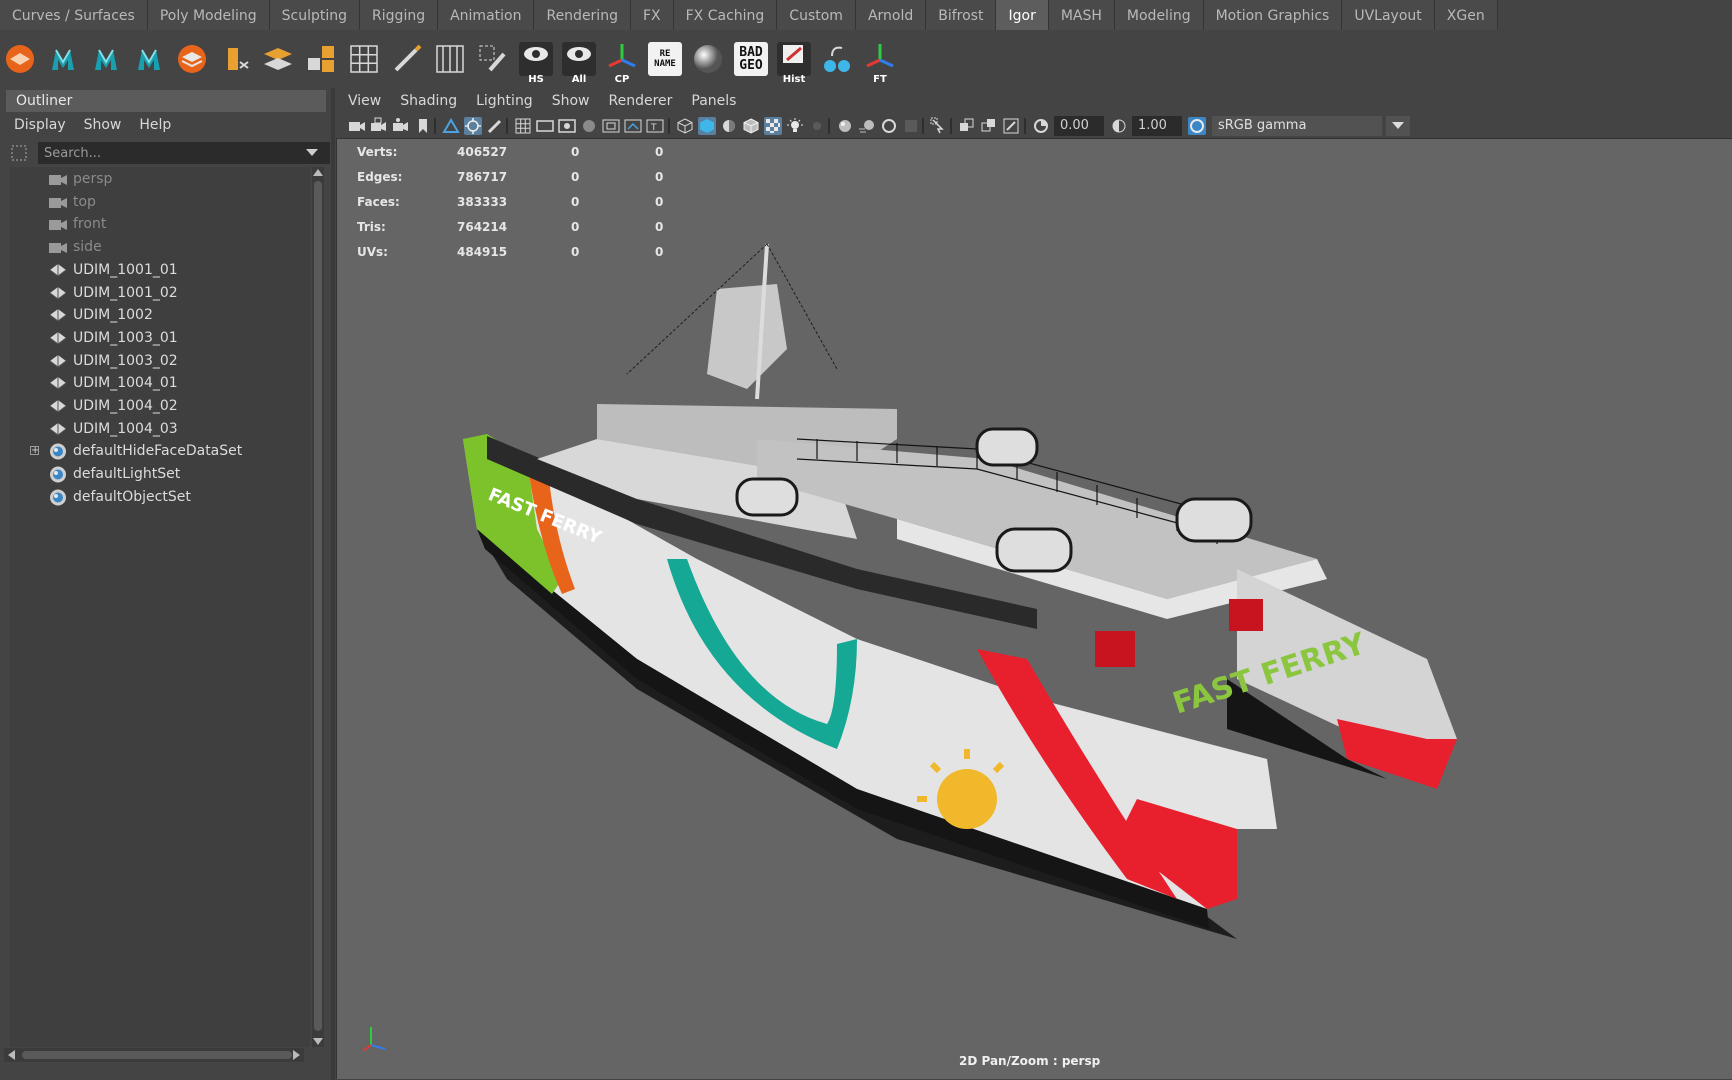 The image size is (1732, 1080). Describe the element at coordinates (1297, 126) in the screenshot. I see `view-transform-dropdown: sRGB gamma` at that location.